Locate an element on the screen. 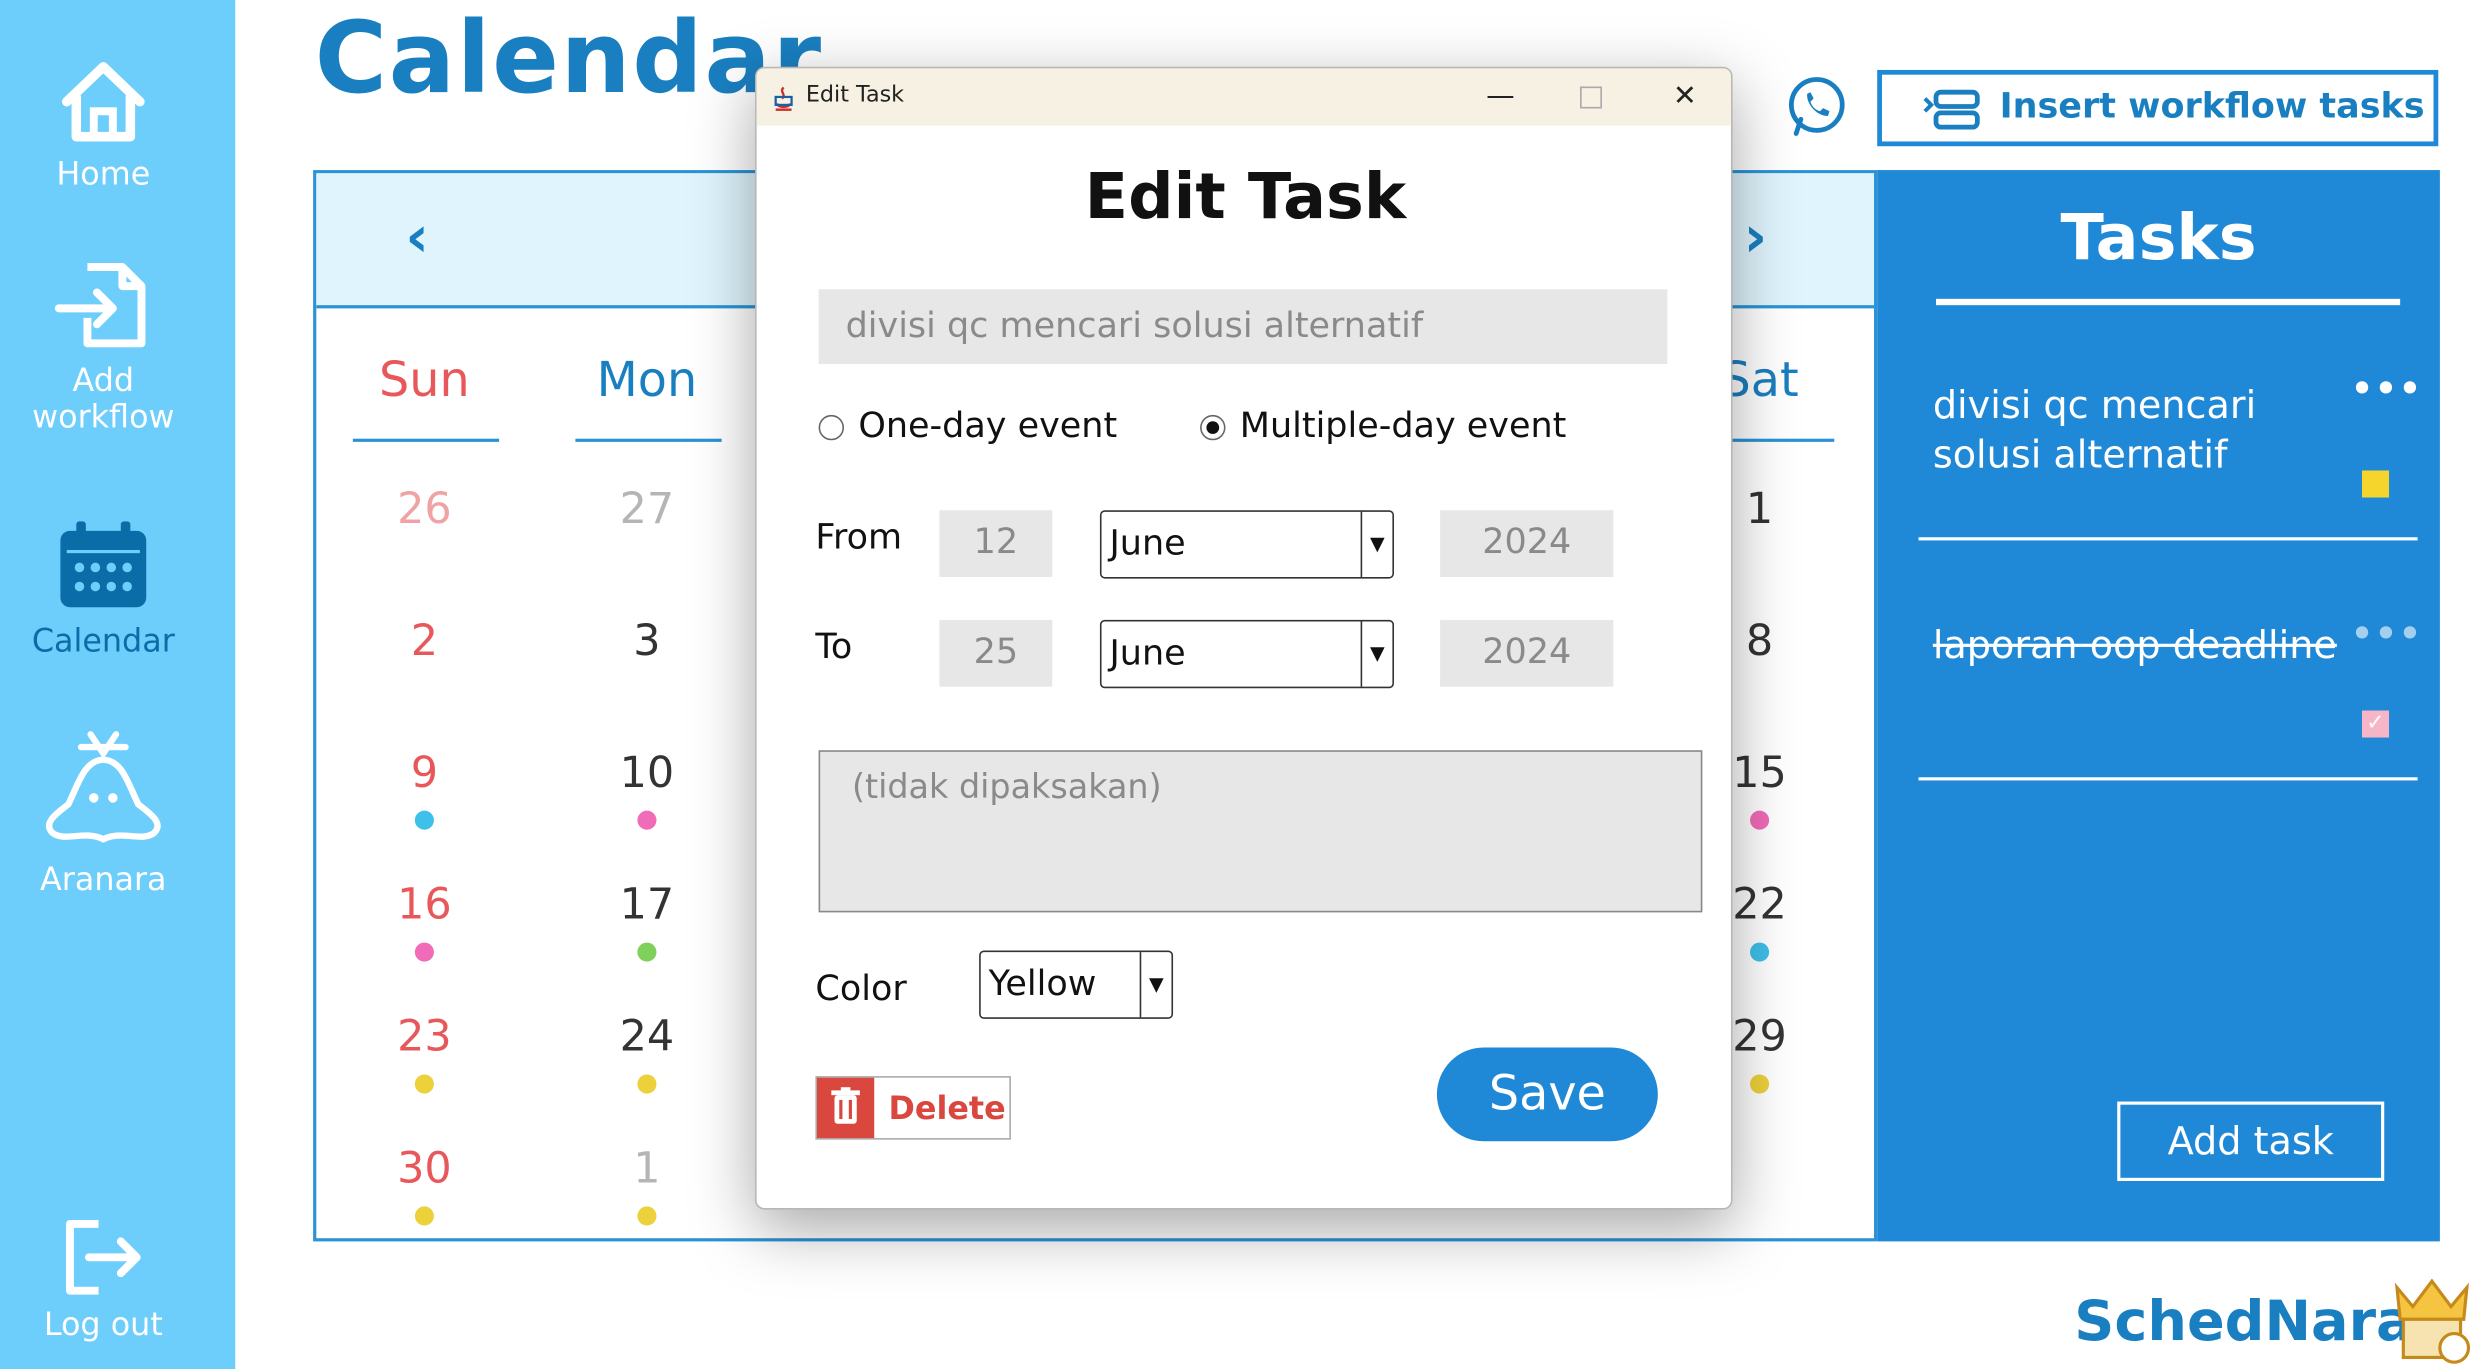  aranara-icon is located at coordinates (103, 787).